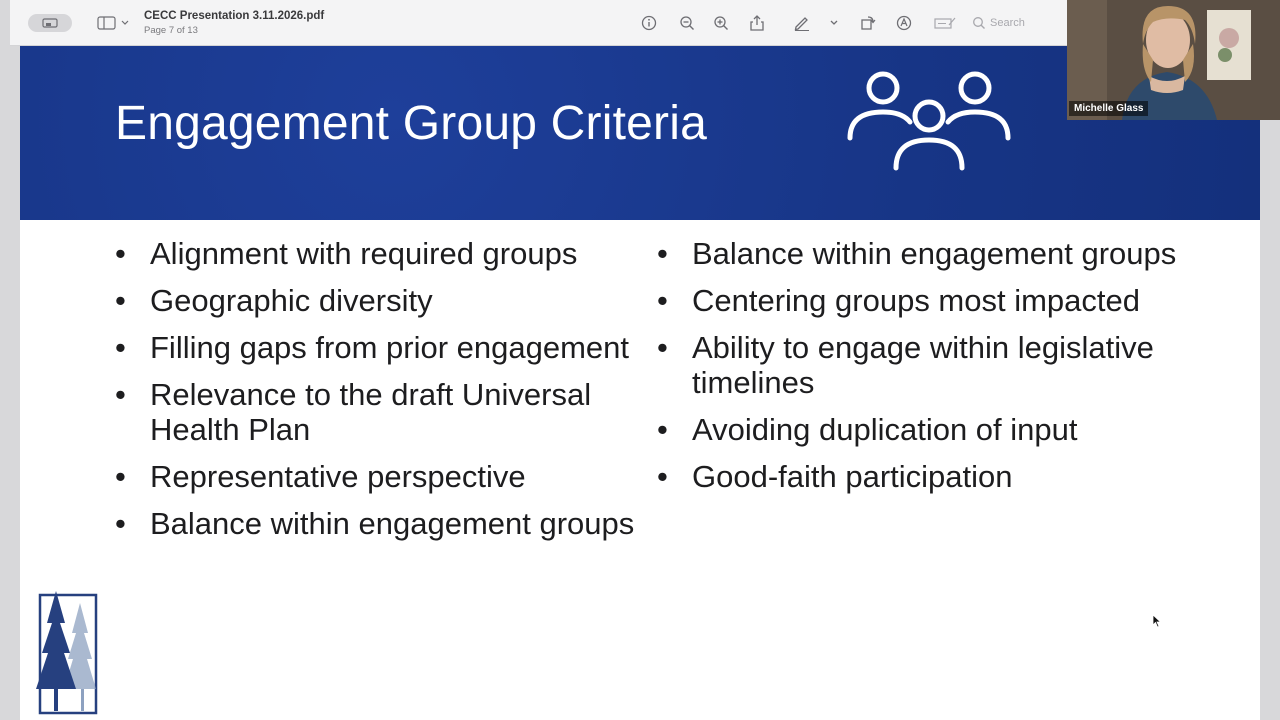  I want to click on window-edge, so click(1270, 420).